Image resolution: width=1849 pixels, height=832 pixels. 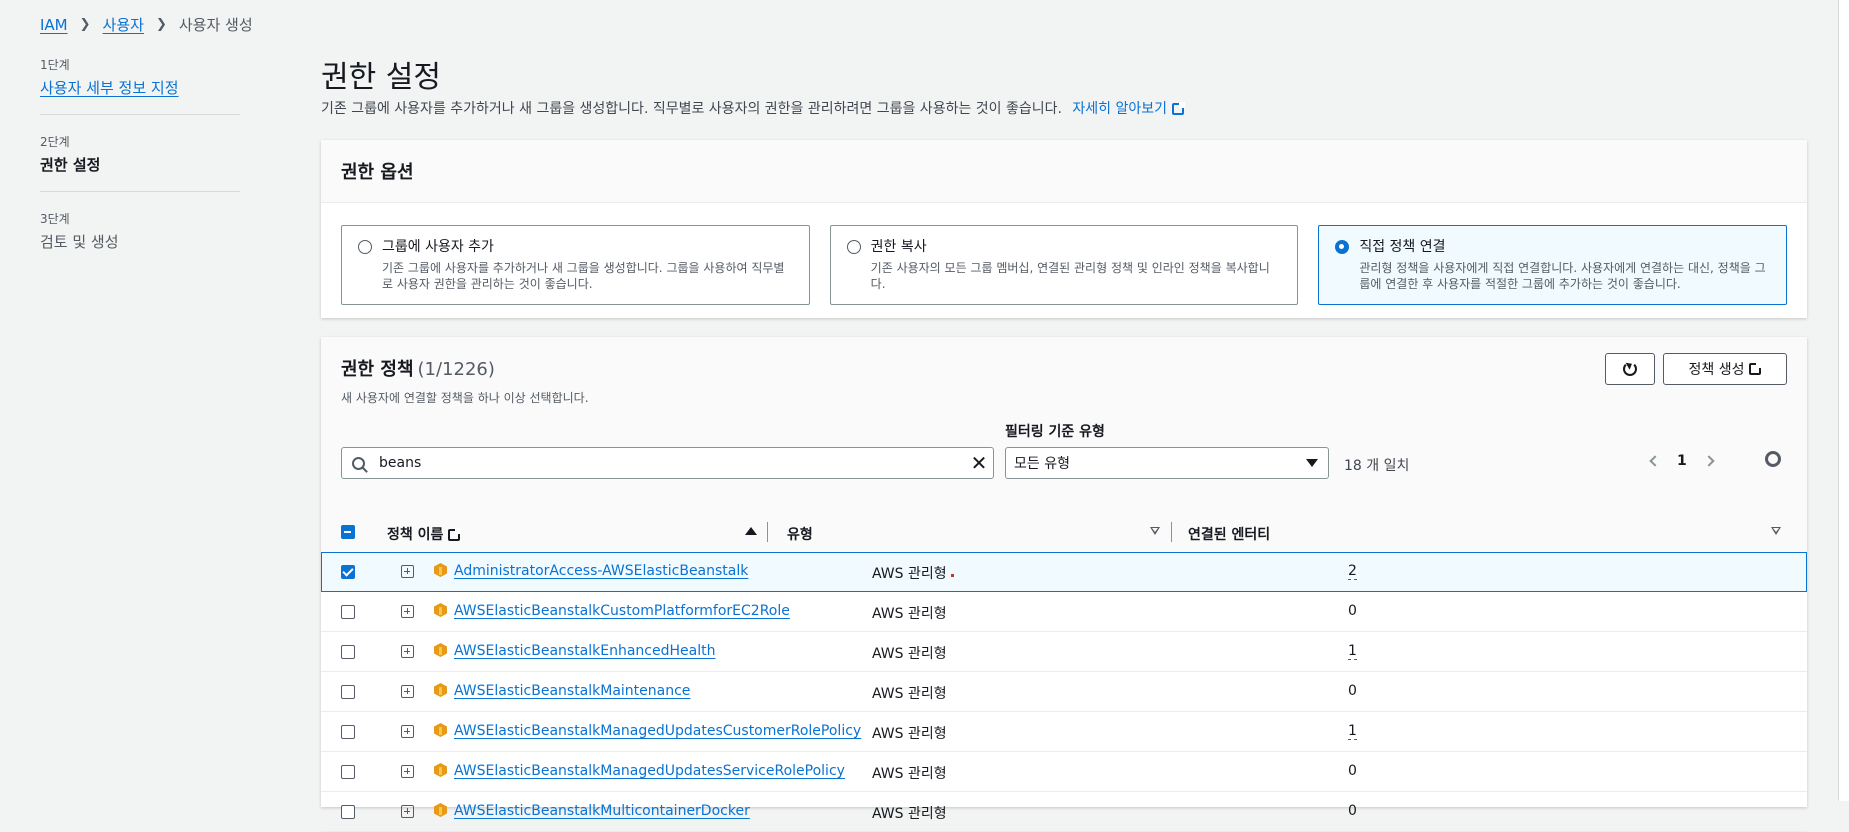 What do you see at coordinates (140, 87) in the screenshot?
I see `step-link-user-details: 사용자 세부 정보 지정` at bounding box center [140, 87].